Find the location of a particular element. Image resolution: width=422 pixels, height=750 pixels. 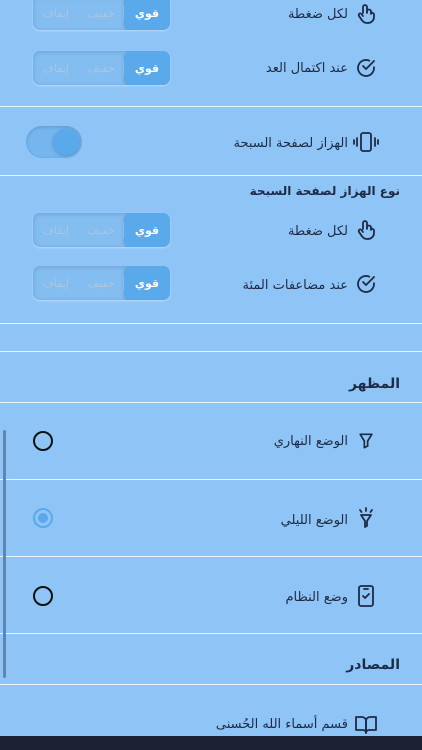

phone-check-icon is located at coordinates (366, 596).